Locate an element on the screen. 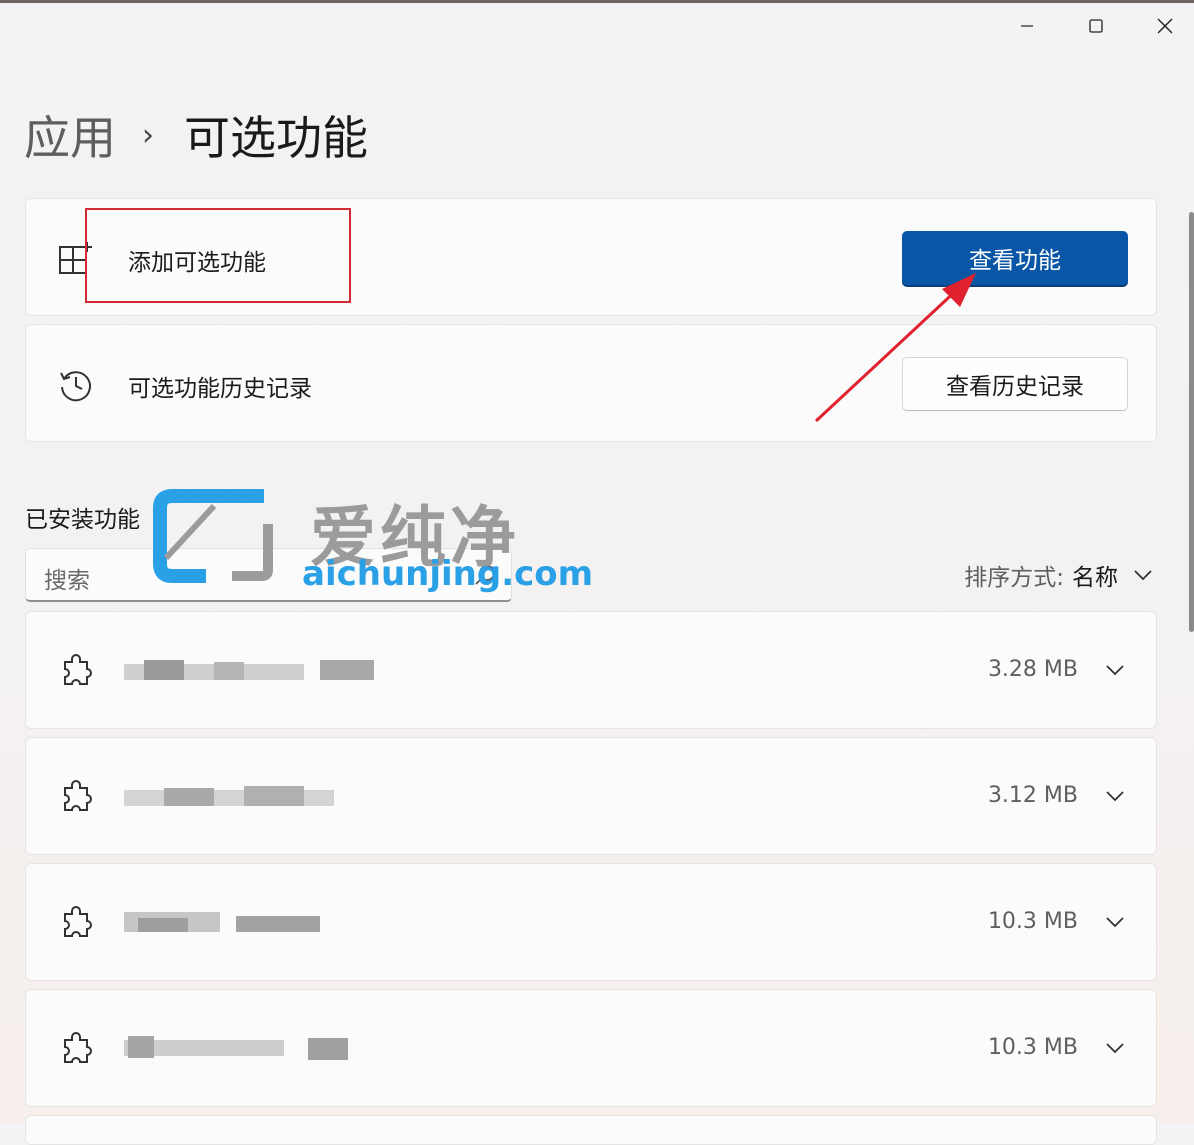 This screenshot has height=1145, width=1194. window-top-strip is located at coordinates (597, 1).